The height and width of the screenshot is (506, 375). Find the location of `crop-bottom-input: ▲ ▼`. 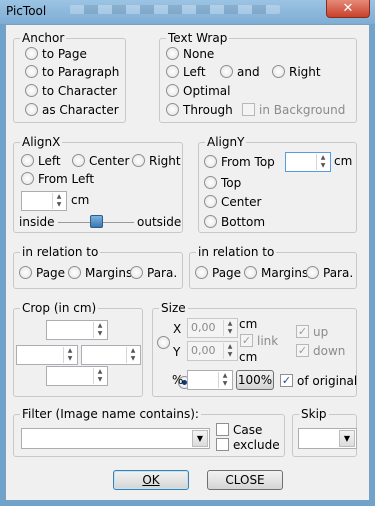

crop-bottom-input: ▲ ▼ is located at coordinates (77, 376).